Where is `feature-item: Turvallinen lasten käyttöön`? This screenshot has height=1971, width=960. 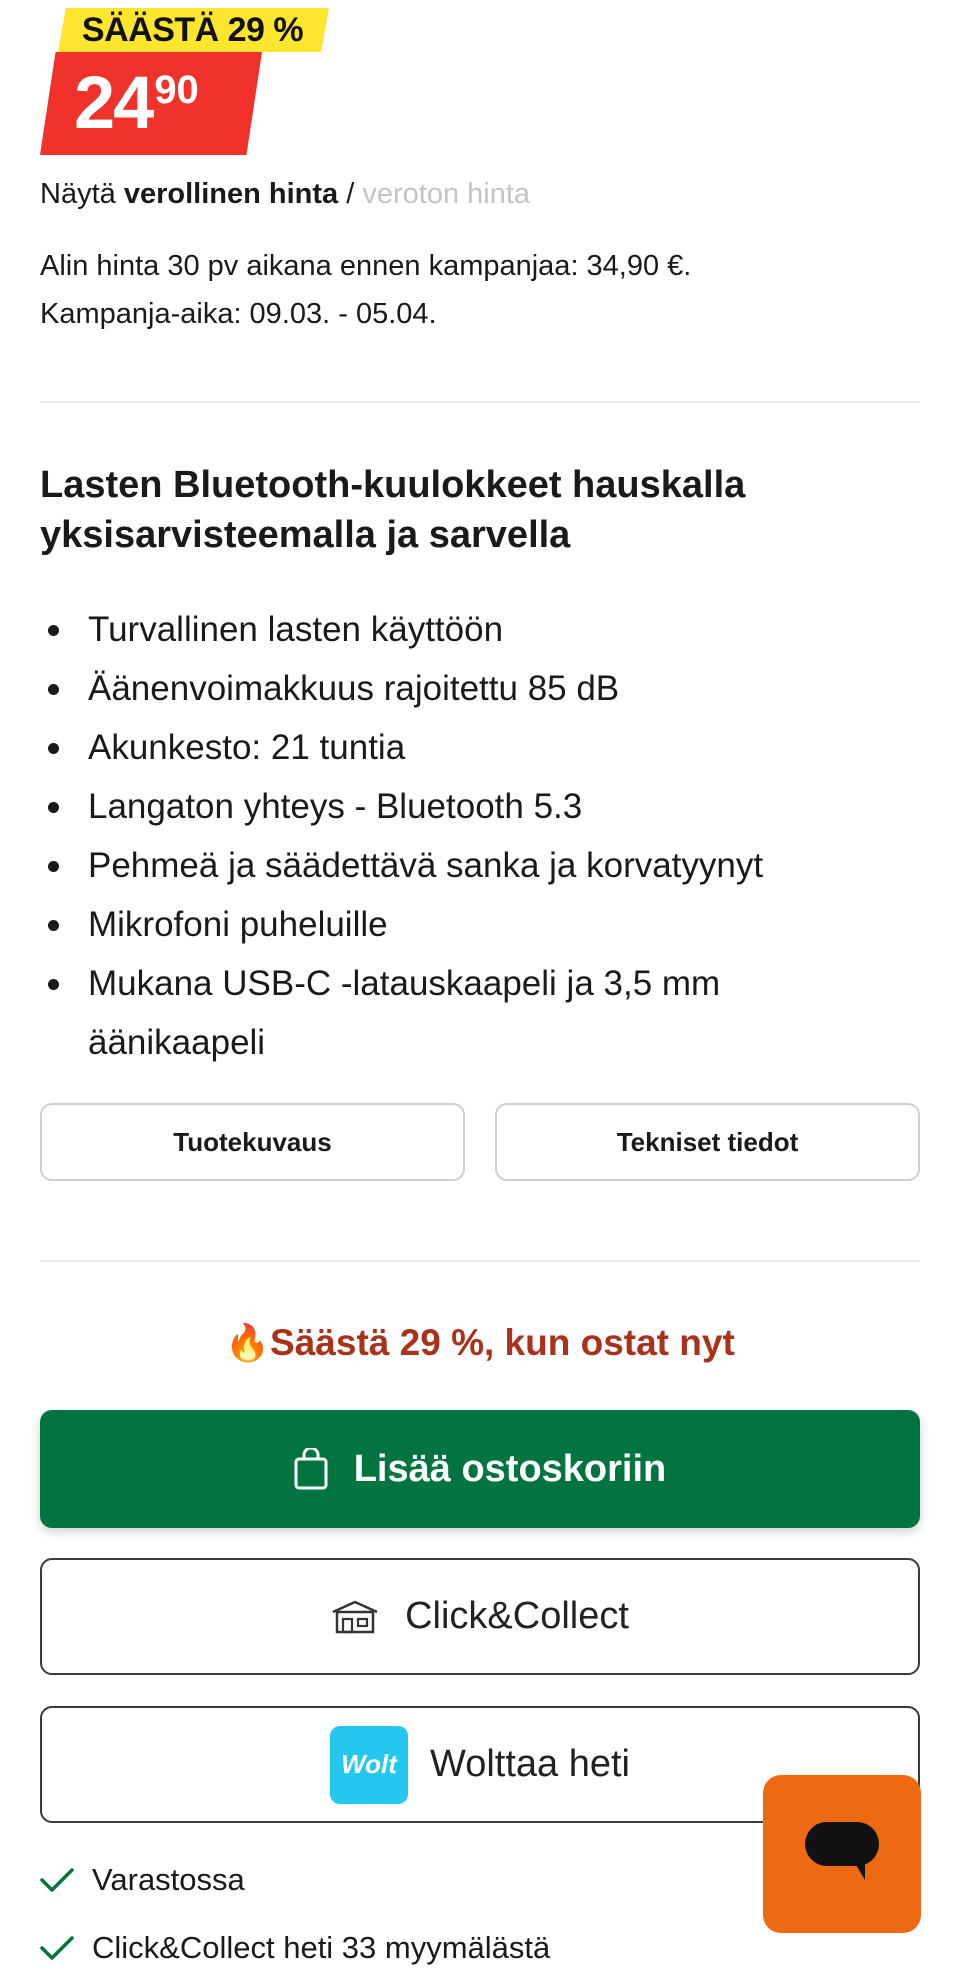 feature-item: Turvallinen lasten käyttöön is located at coordinates (470, 629).